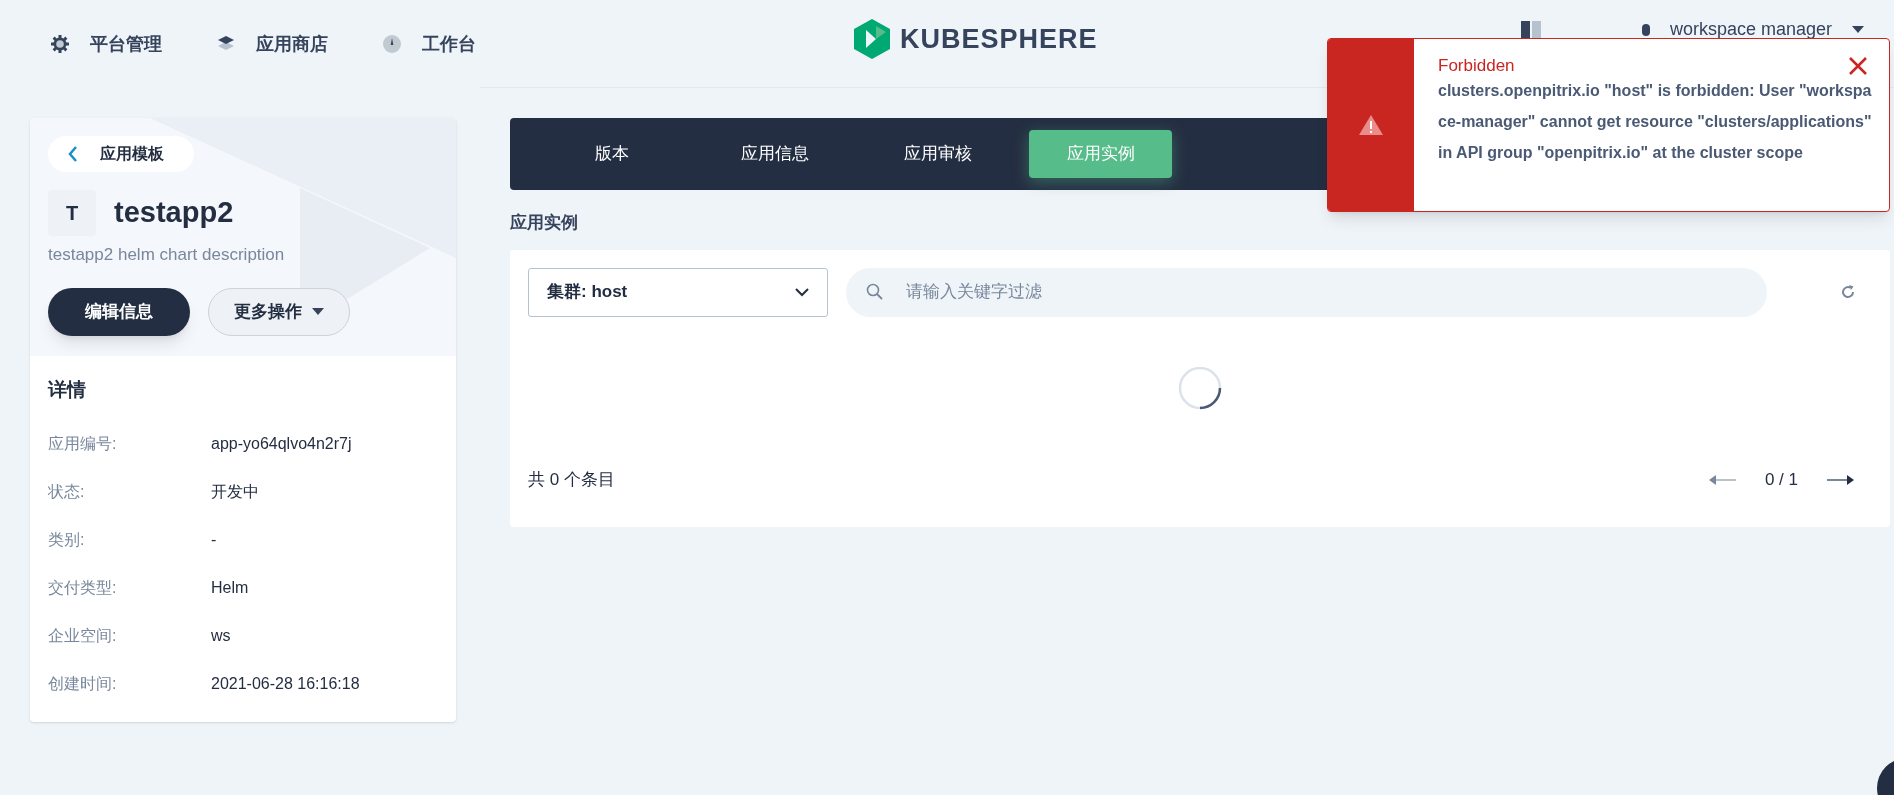 The width and height of the screenshot is (1894, 795). I want to click on detail-label: 状态:, so click(67, 492).